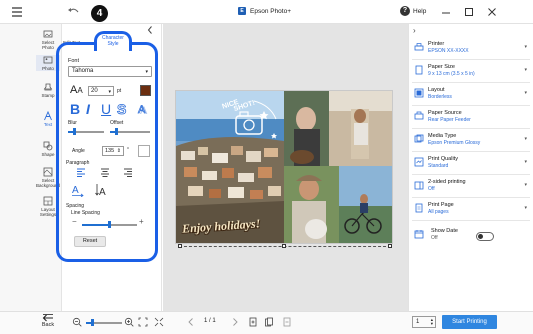 Image resolution: width=533 pixels, height=334 pixels. I want to click on app-title: E Epson Photo+, so click(264, 11).